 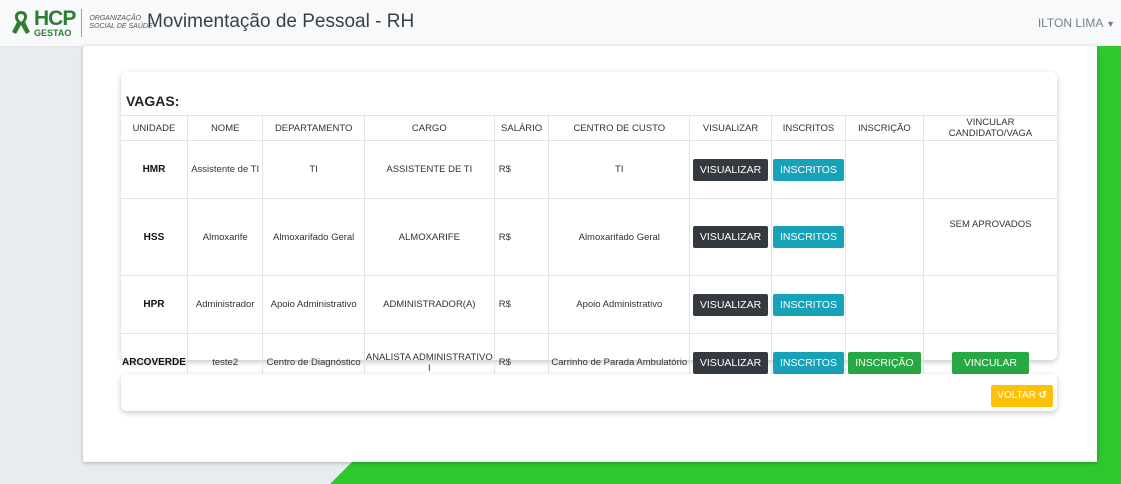 I want to click on cell-cargo: ALMOXARIFE, so click(x=429, y=237).